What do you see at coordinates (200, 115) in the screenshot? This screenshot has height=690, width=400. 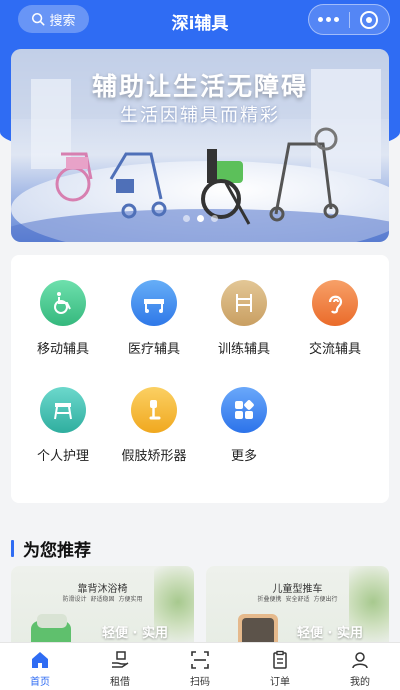 I see `banner-subline: 生活因辅具而精彩` at bounding box center [200, 115].